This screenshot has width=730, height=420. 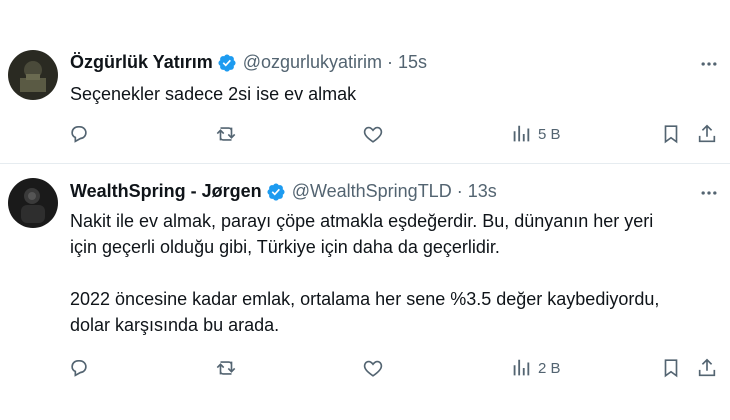 I want to click on timestamp: 13s, so click(x=482, y=191).